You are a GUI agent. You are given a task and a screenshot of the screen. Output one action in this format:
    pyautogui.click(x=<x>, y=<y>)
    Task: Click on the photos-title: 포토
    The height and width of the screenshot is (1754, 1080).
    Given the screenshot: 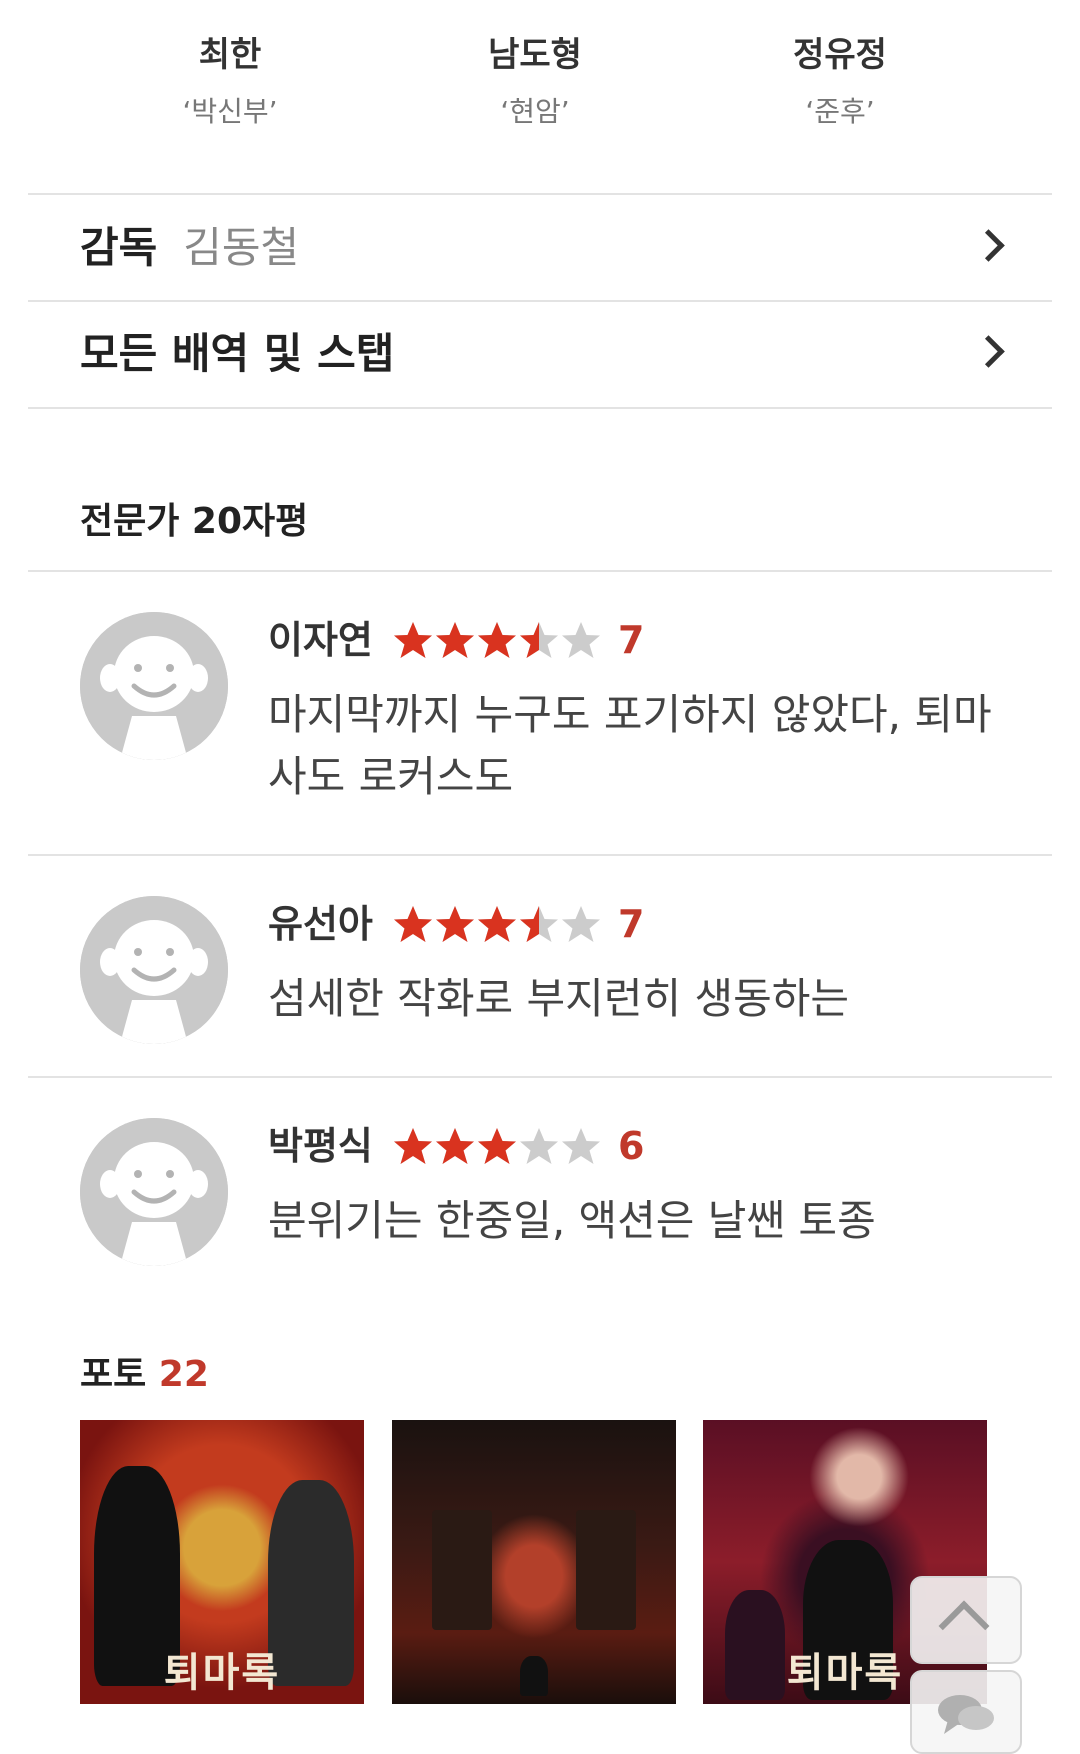 What is the action you would take?
    pyautogui.click(x=113, y=1374)
    